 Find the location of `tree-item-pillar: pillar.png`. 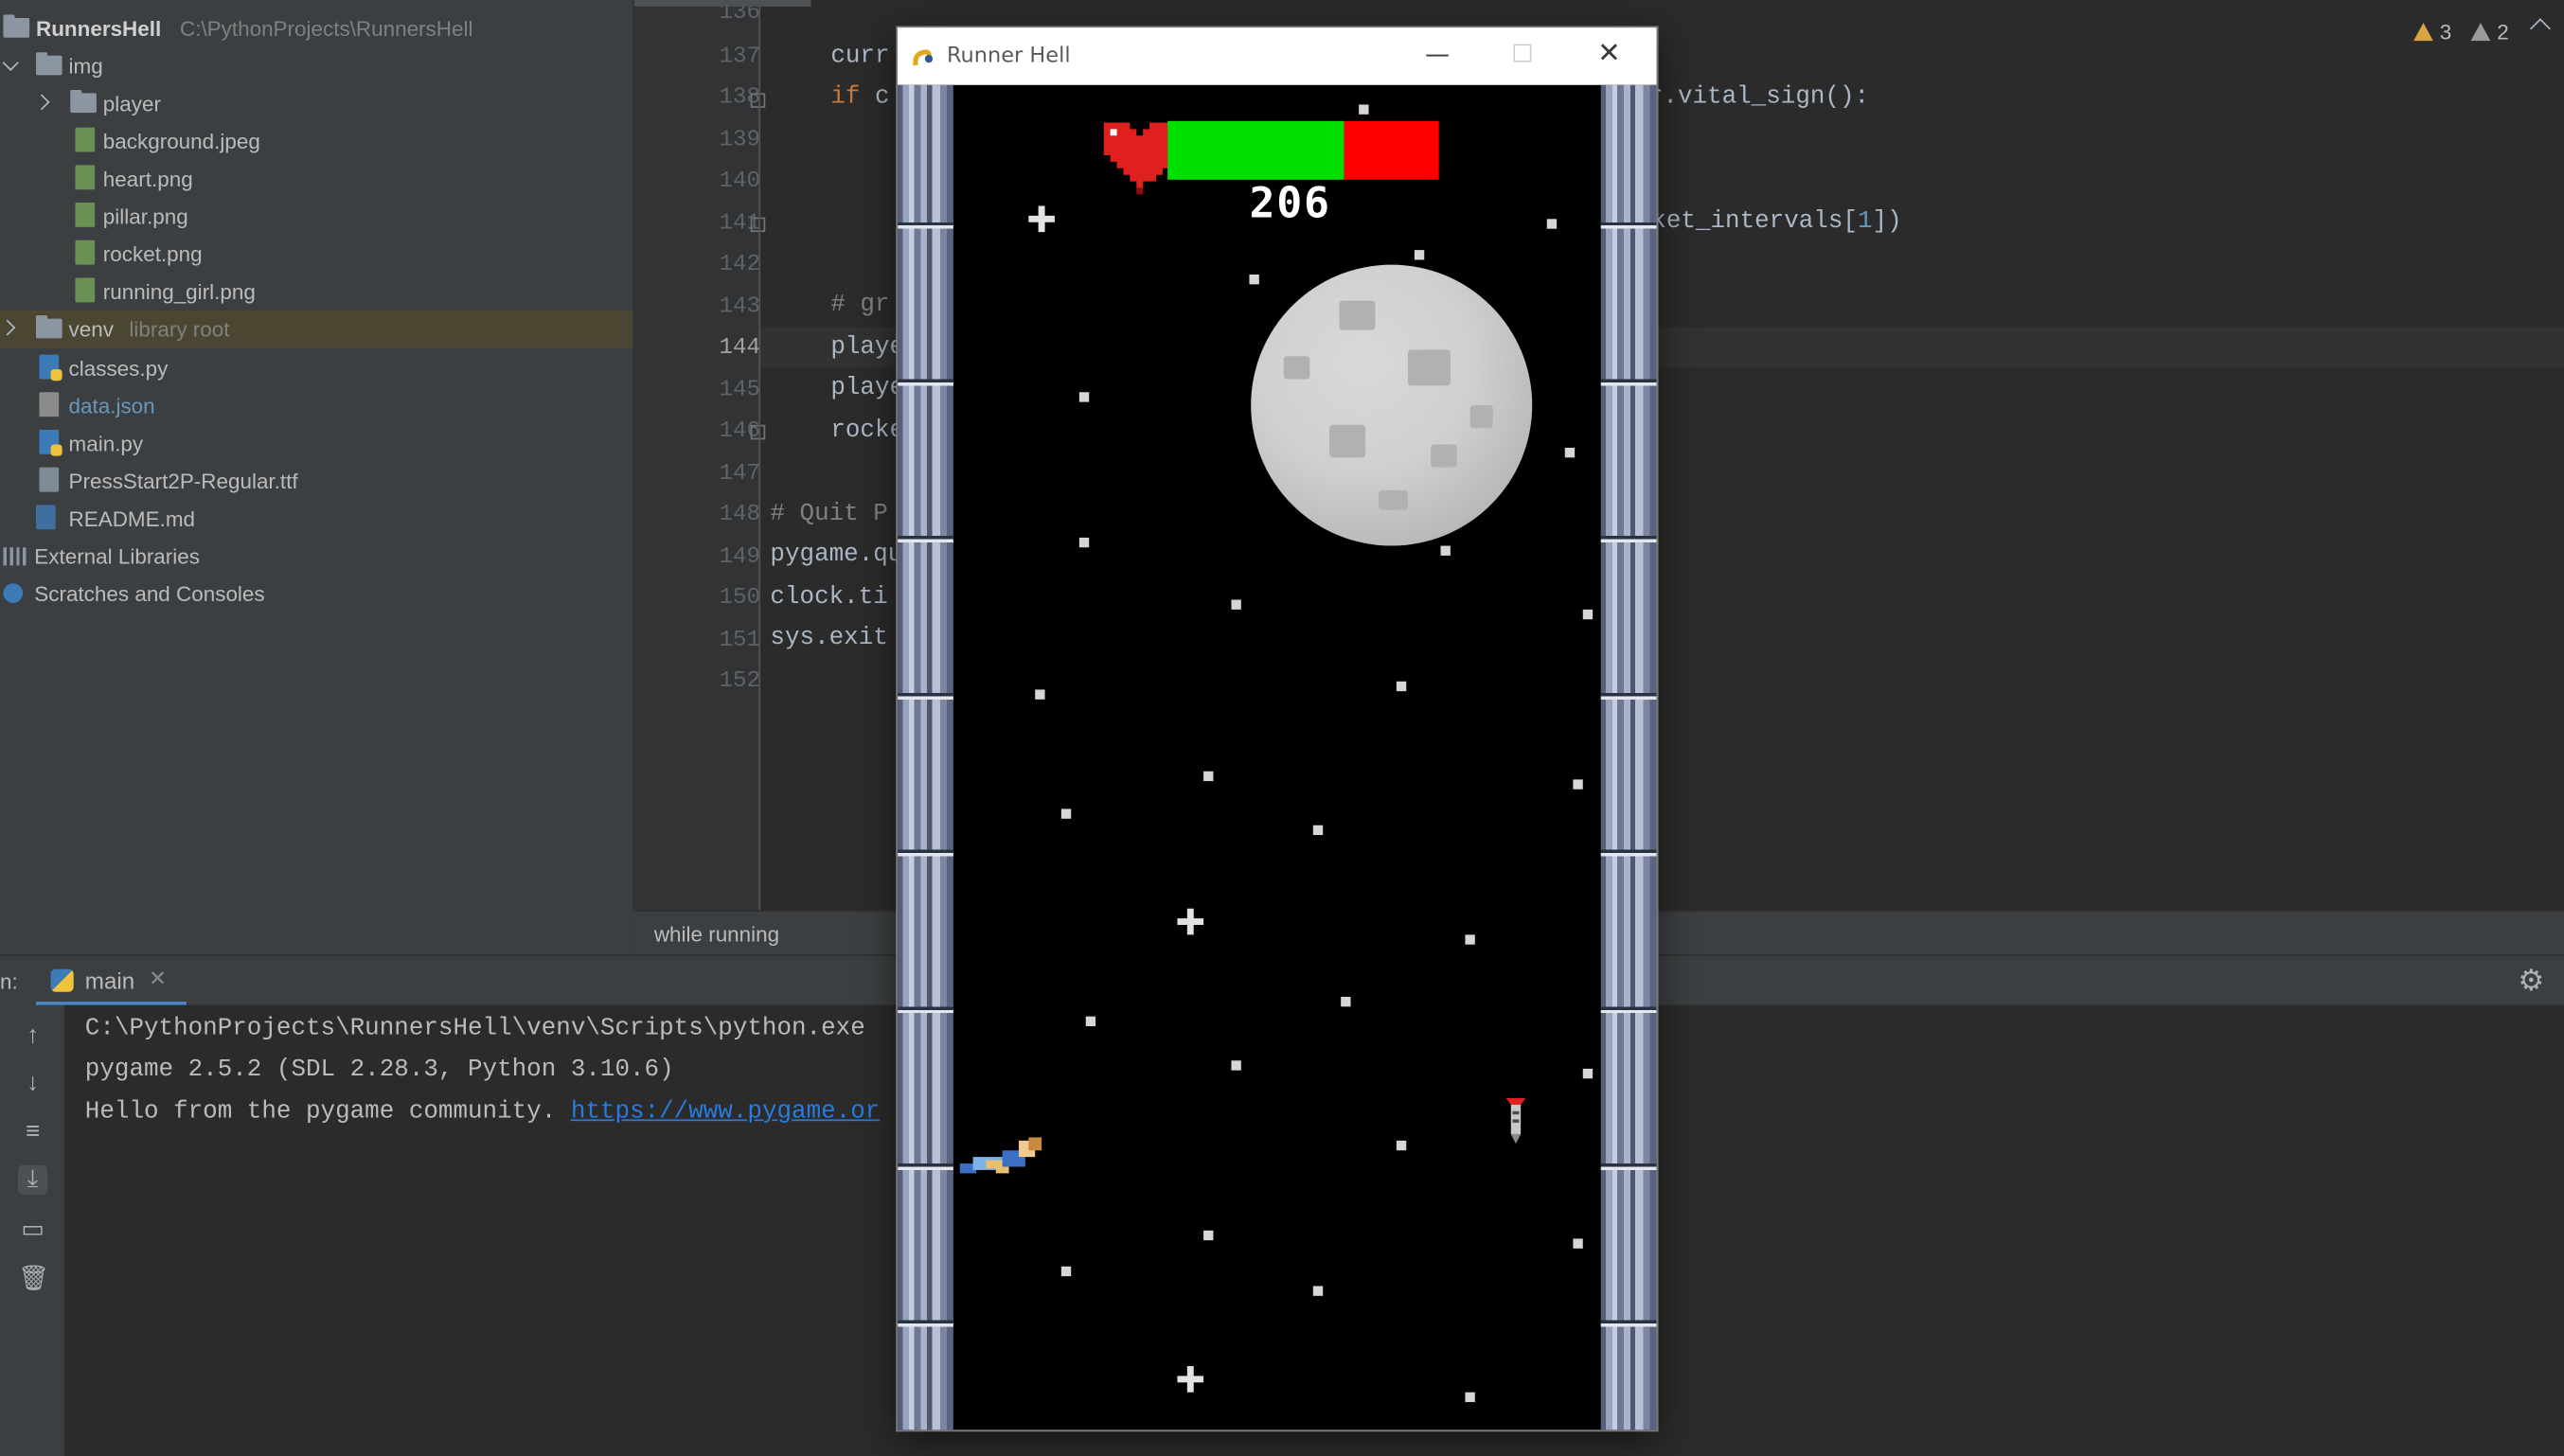

tree-item-pillar: pillar.png is located at coordinates (316, 217).